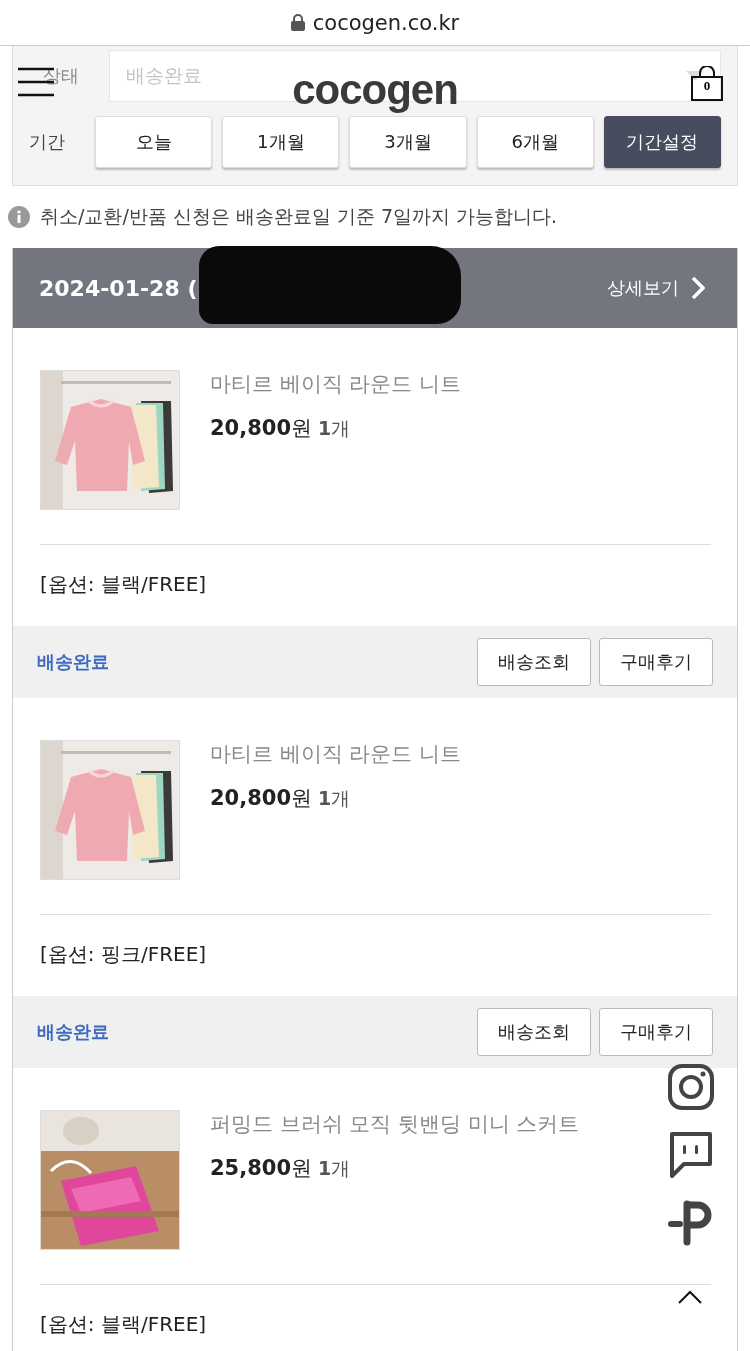  Describe the element at coordinates (408, 142) in the screenshot. I see `period-button: 3개월` at that location.